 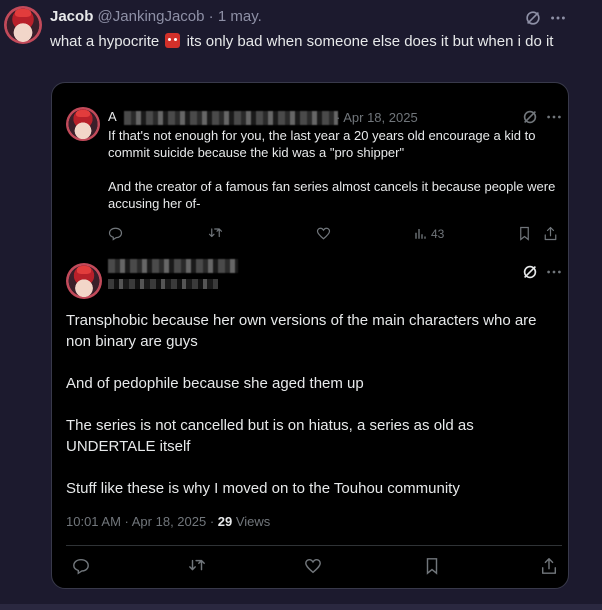 What do you see at coordinates (84, 281) in the screenshot?
I see `reply-author-avatar` at bounding box center [84, 281].